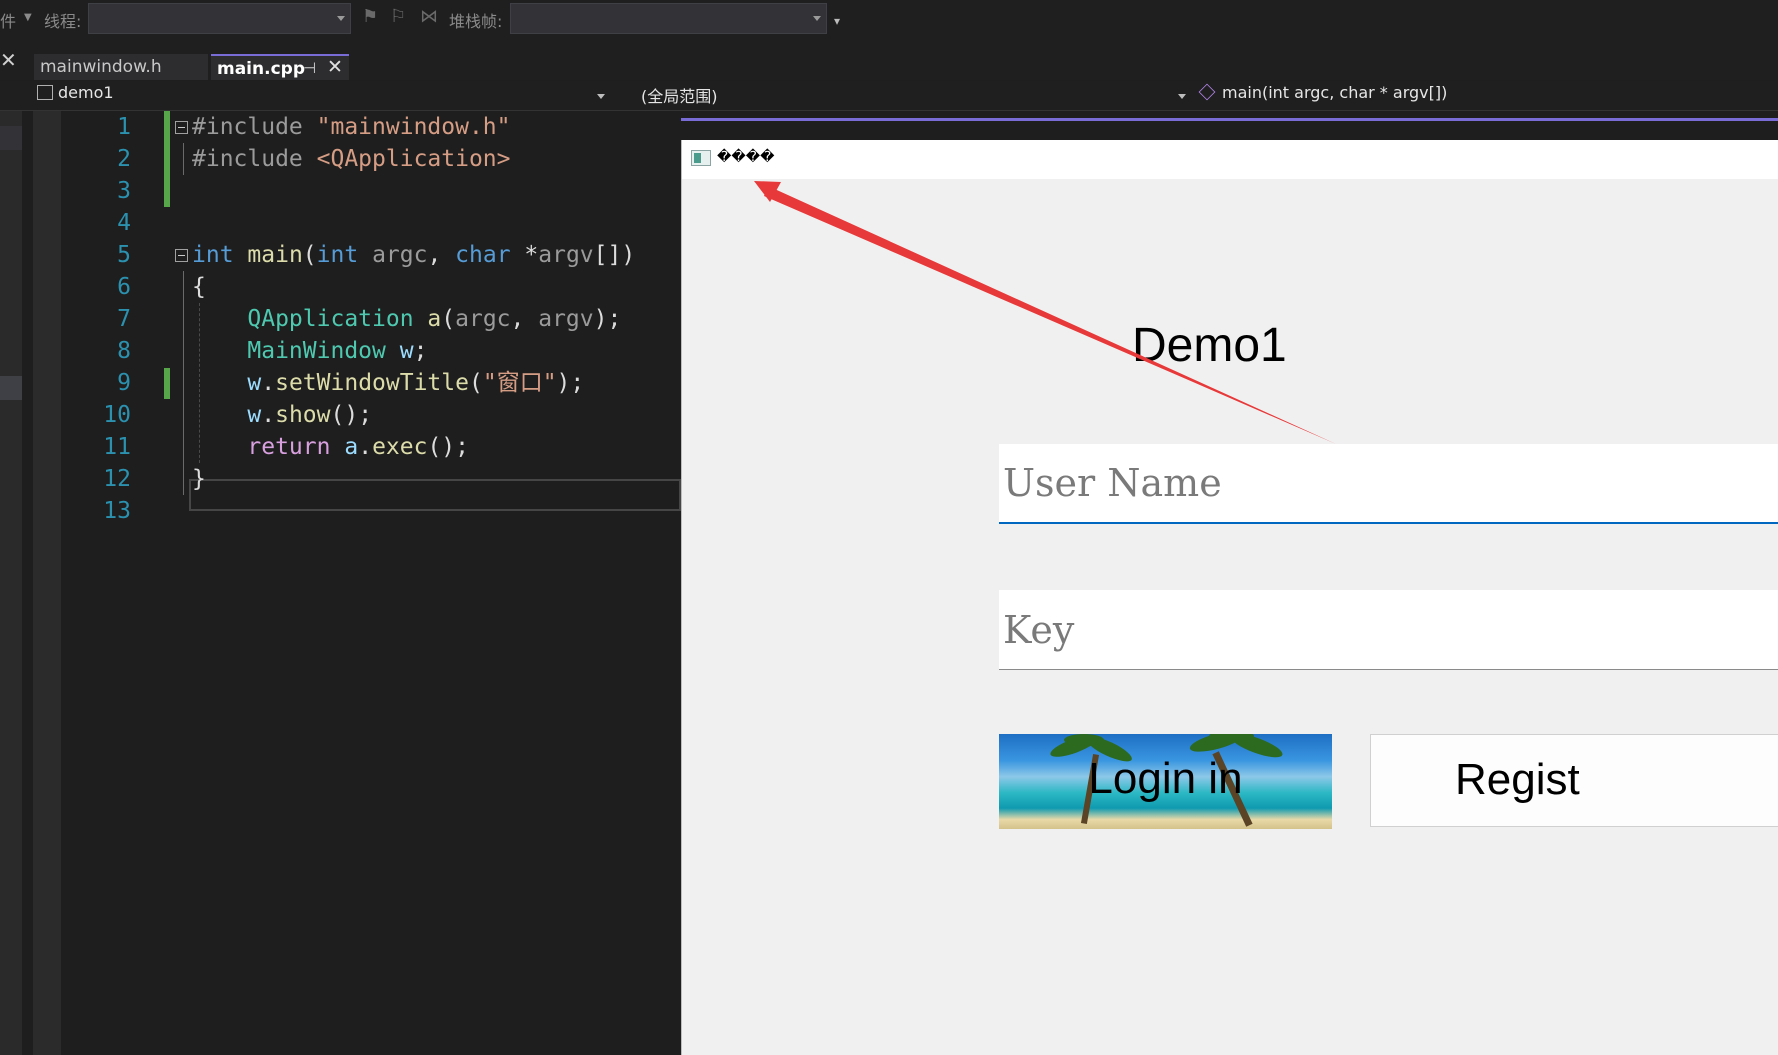  I want to click on line-number: 5, so click(124, 255).